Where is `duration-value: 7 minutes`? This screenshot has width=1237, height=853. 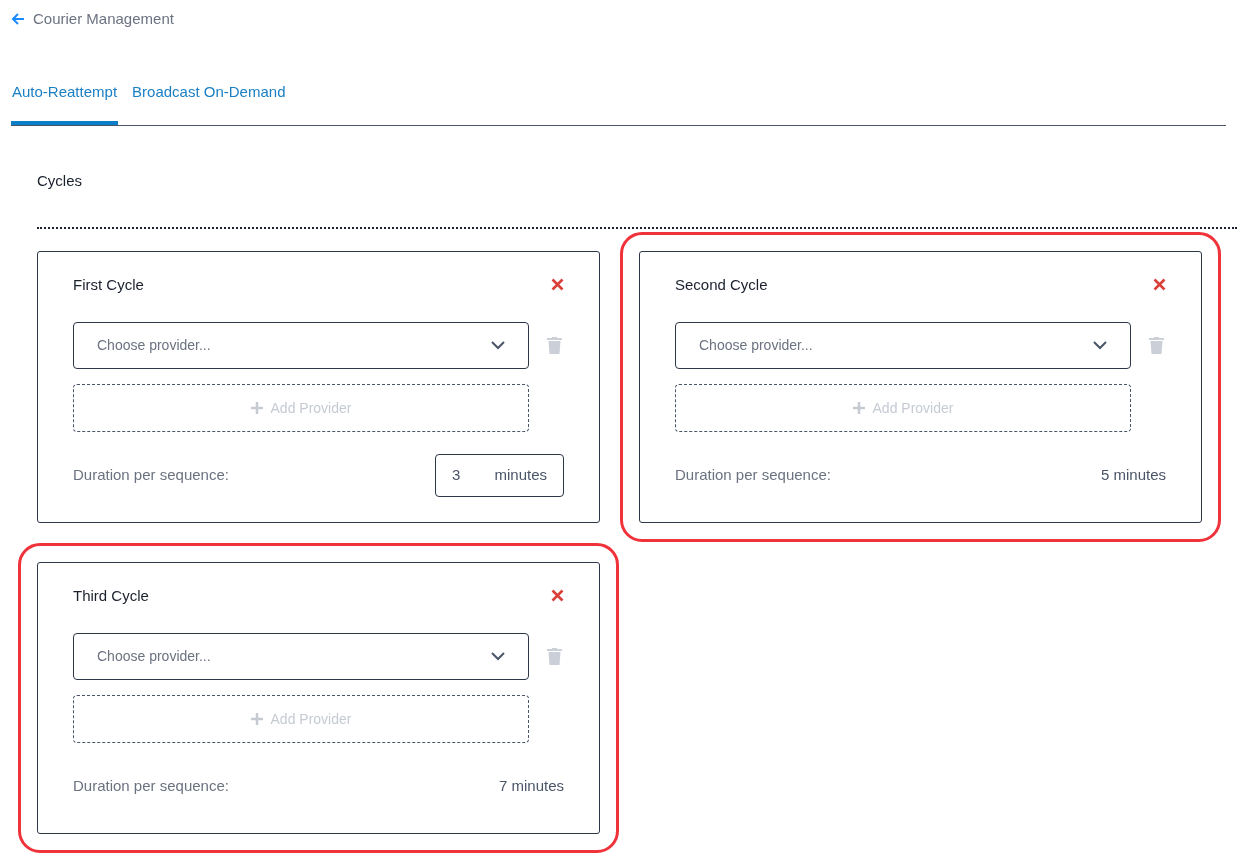
duration-value: 7 minutes is located at coordinates (531, 786).